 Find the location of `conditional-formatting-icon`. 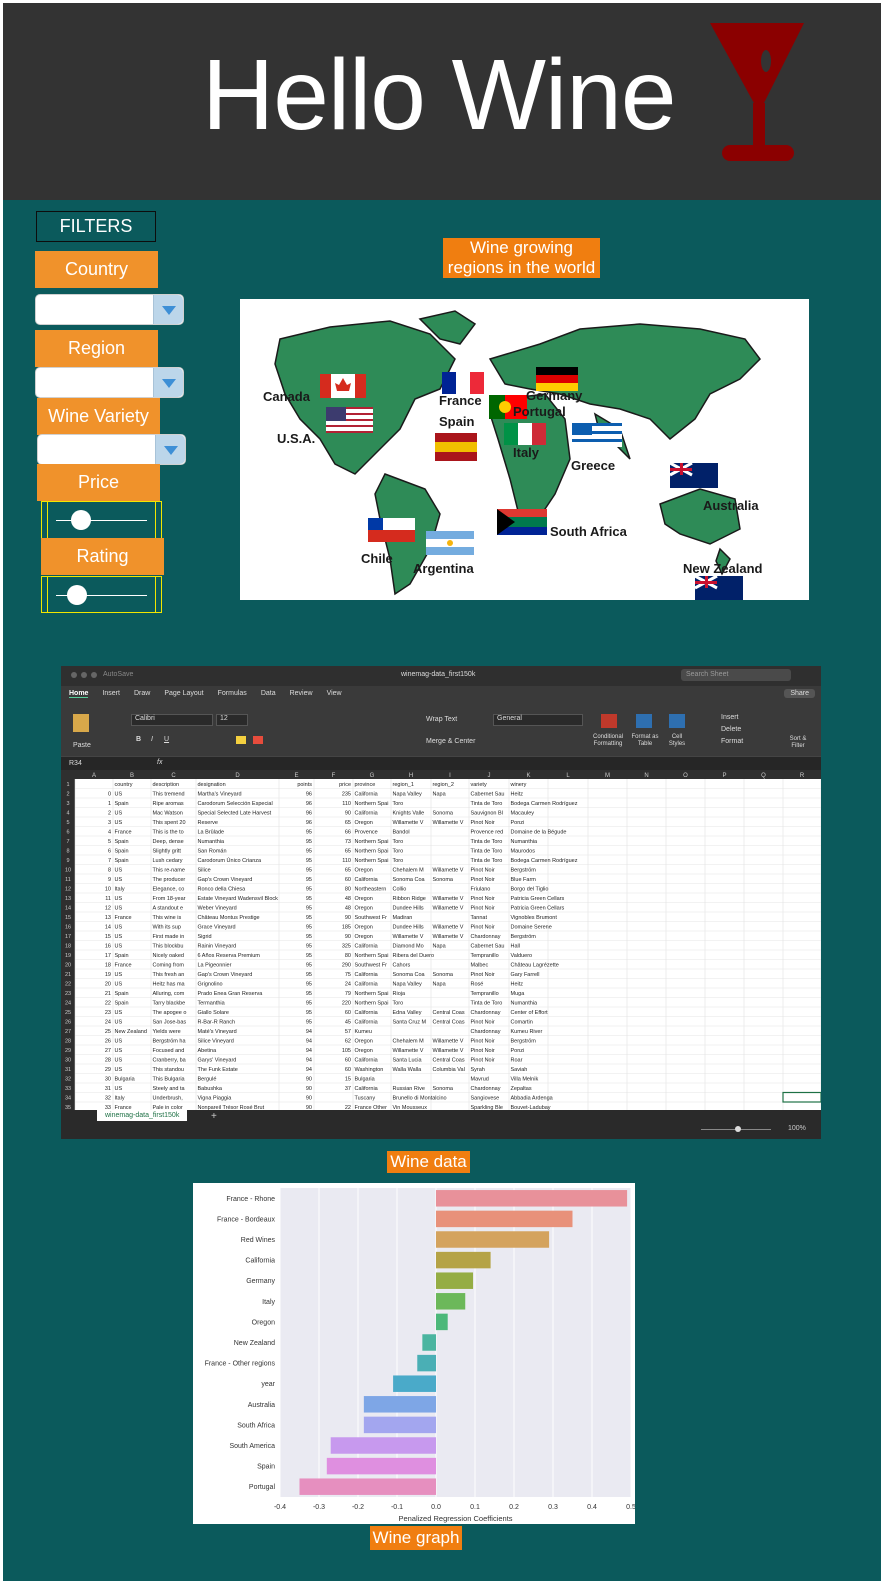

conditional-formatting-icon is located at coordinates (609, 721).